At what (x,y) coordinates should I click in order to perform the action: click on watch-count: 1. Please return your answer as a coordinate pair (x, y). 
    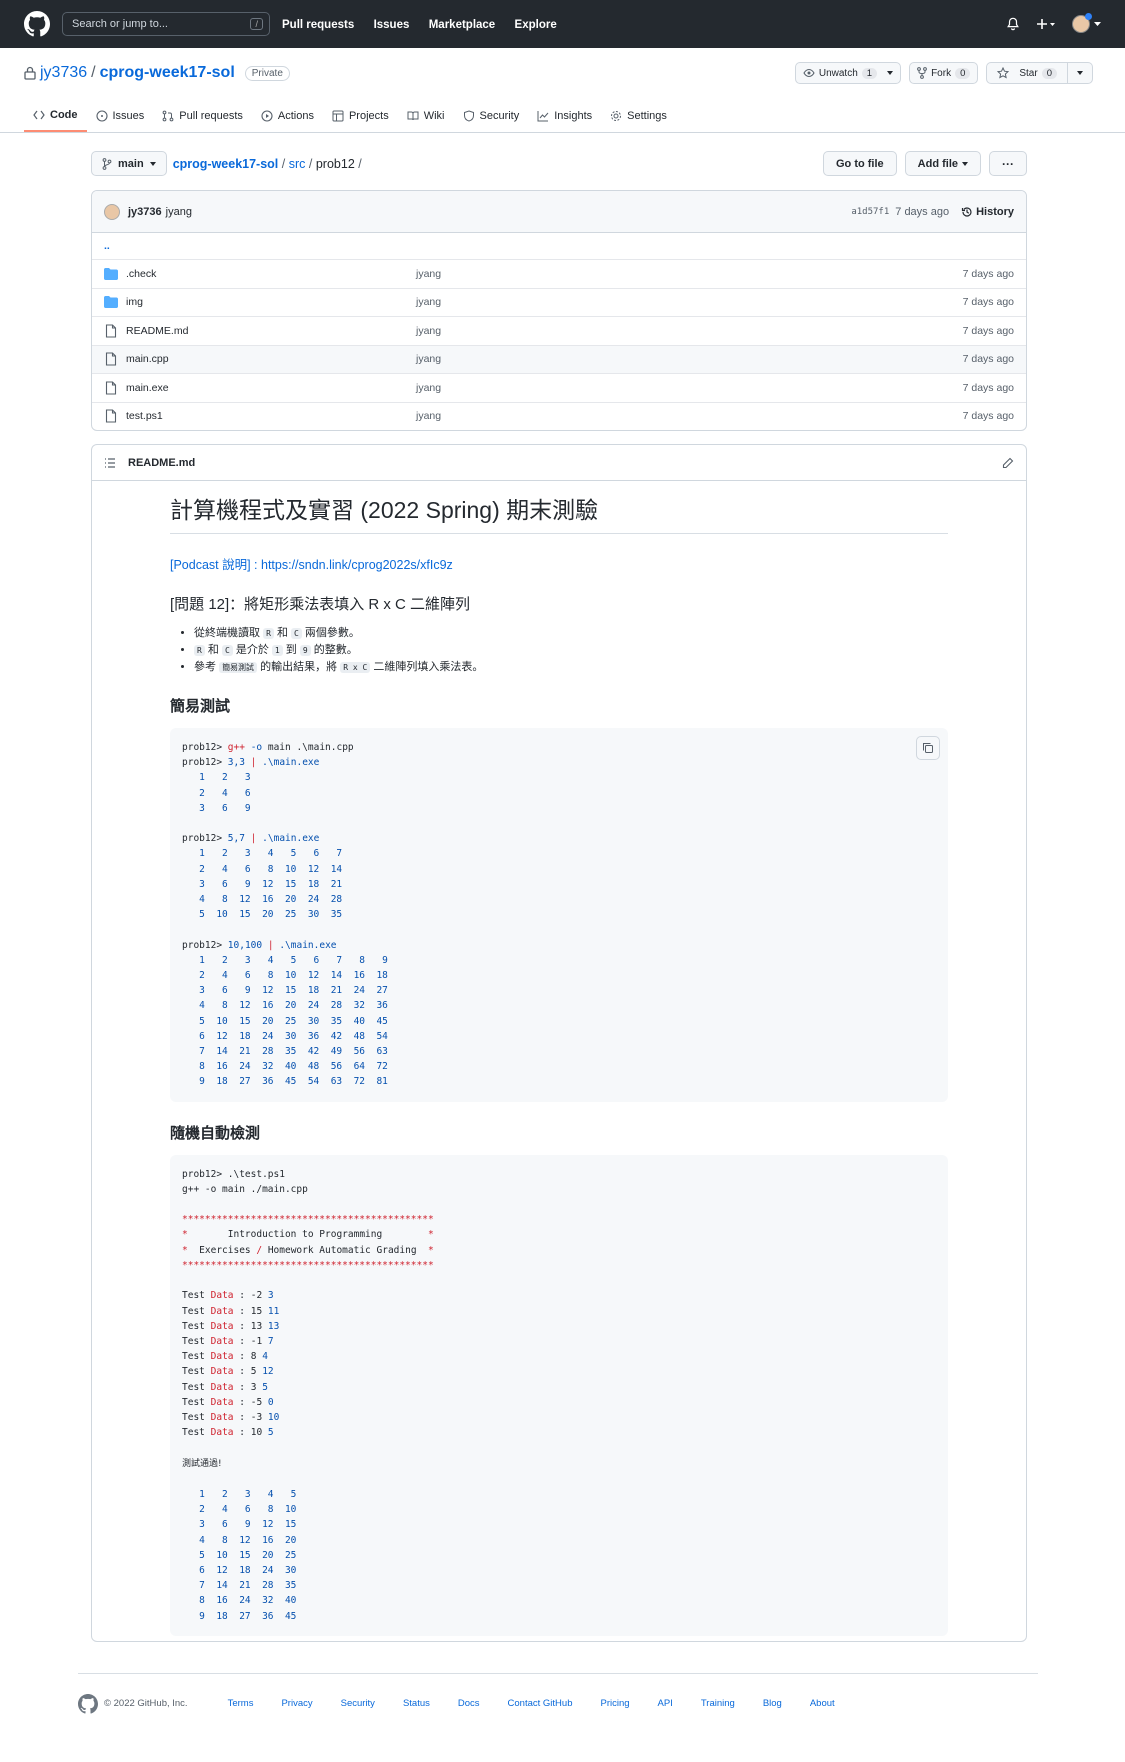
    Looking at the image, I should click on (869, 73).